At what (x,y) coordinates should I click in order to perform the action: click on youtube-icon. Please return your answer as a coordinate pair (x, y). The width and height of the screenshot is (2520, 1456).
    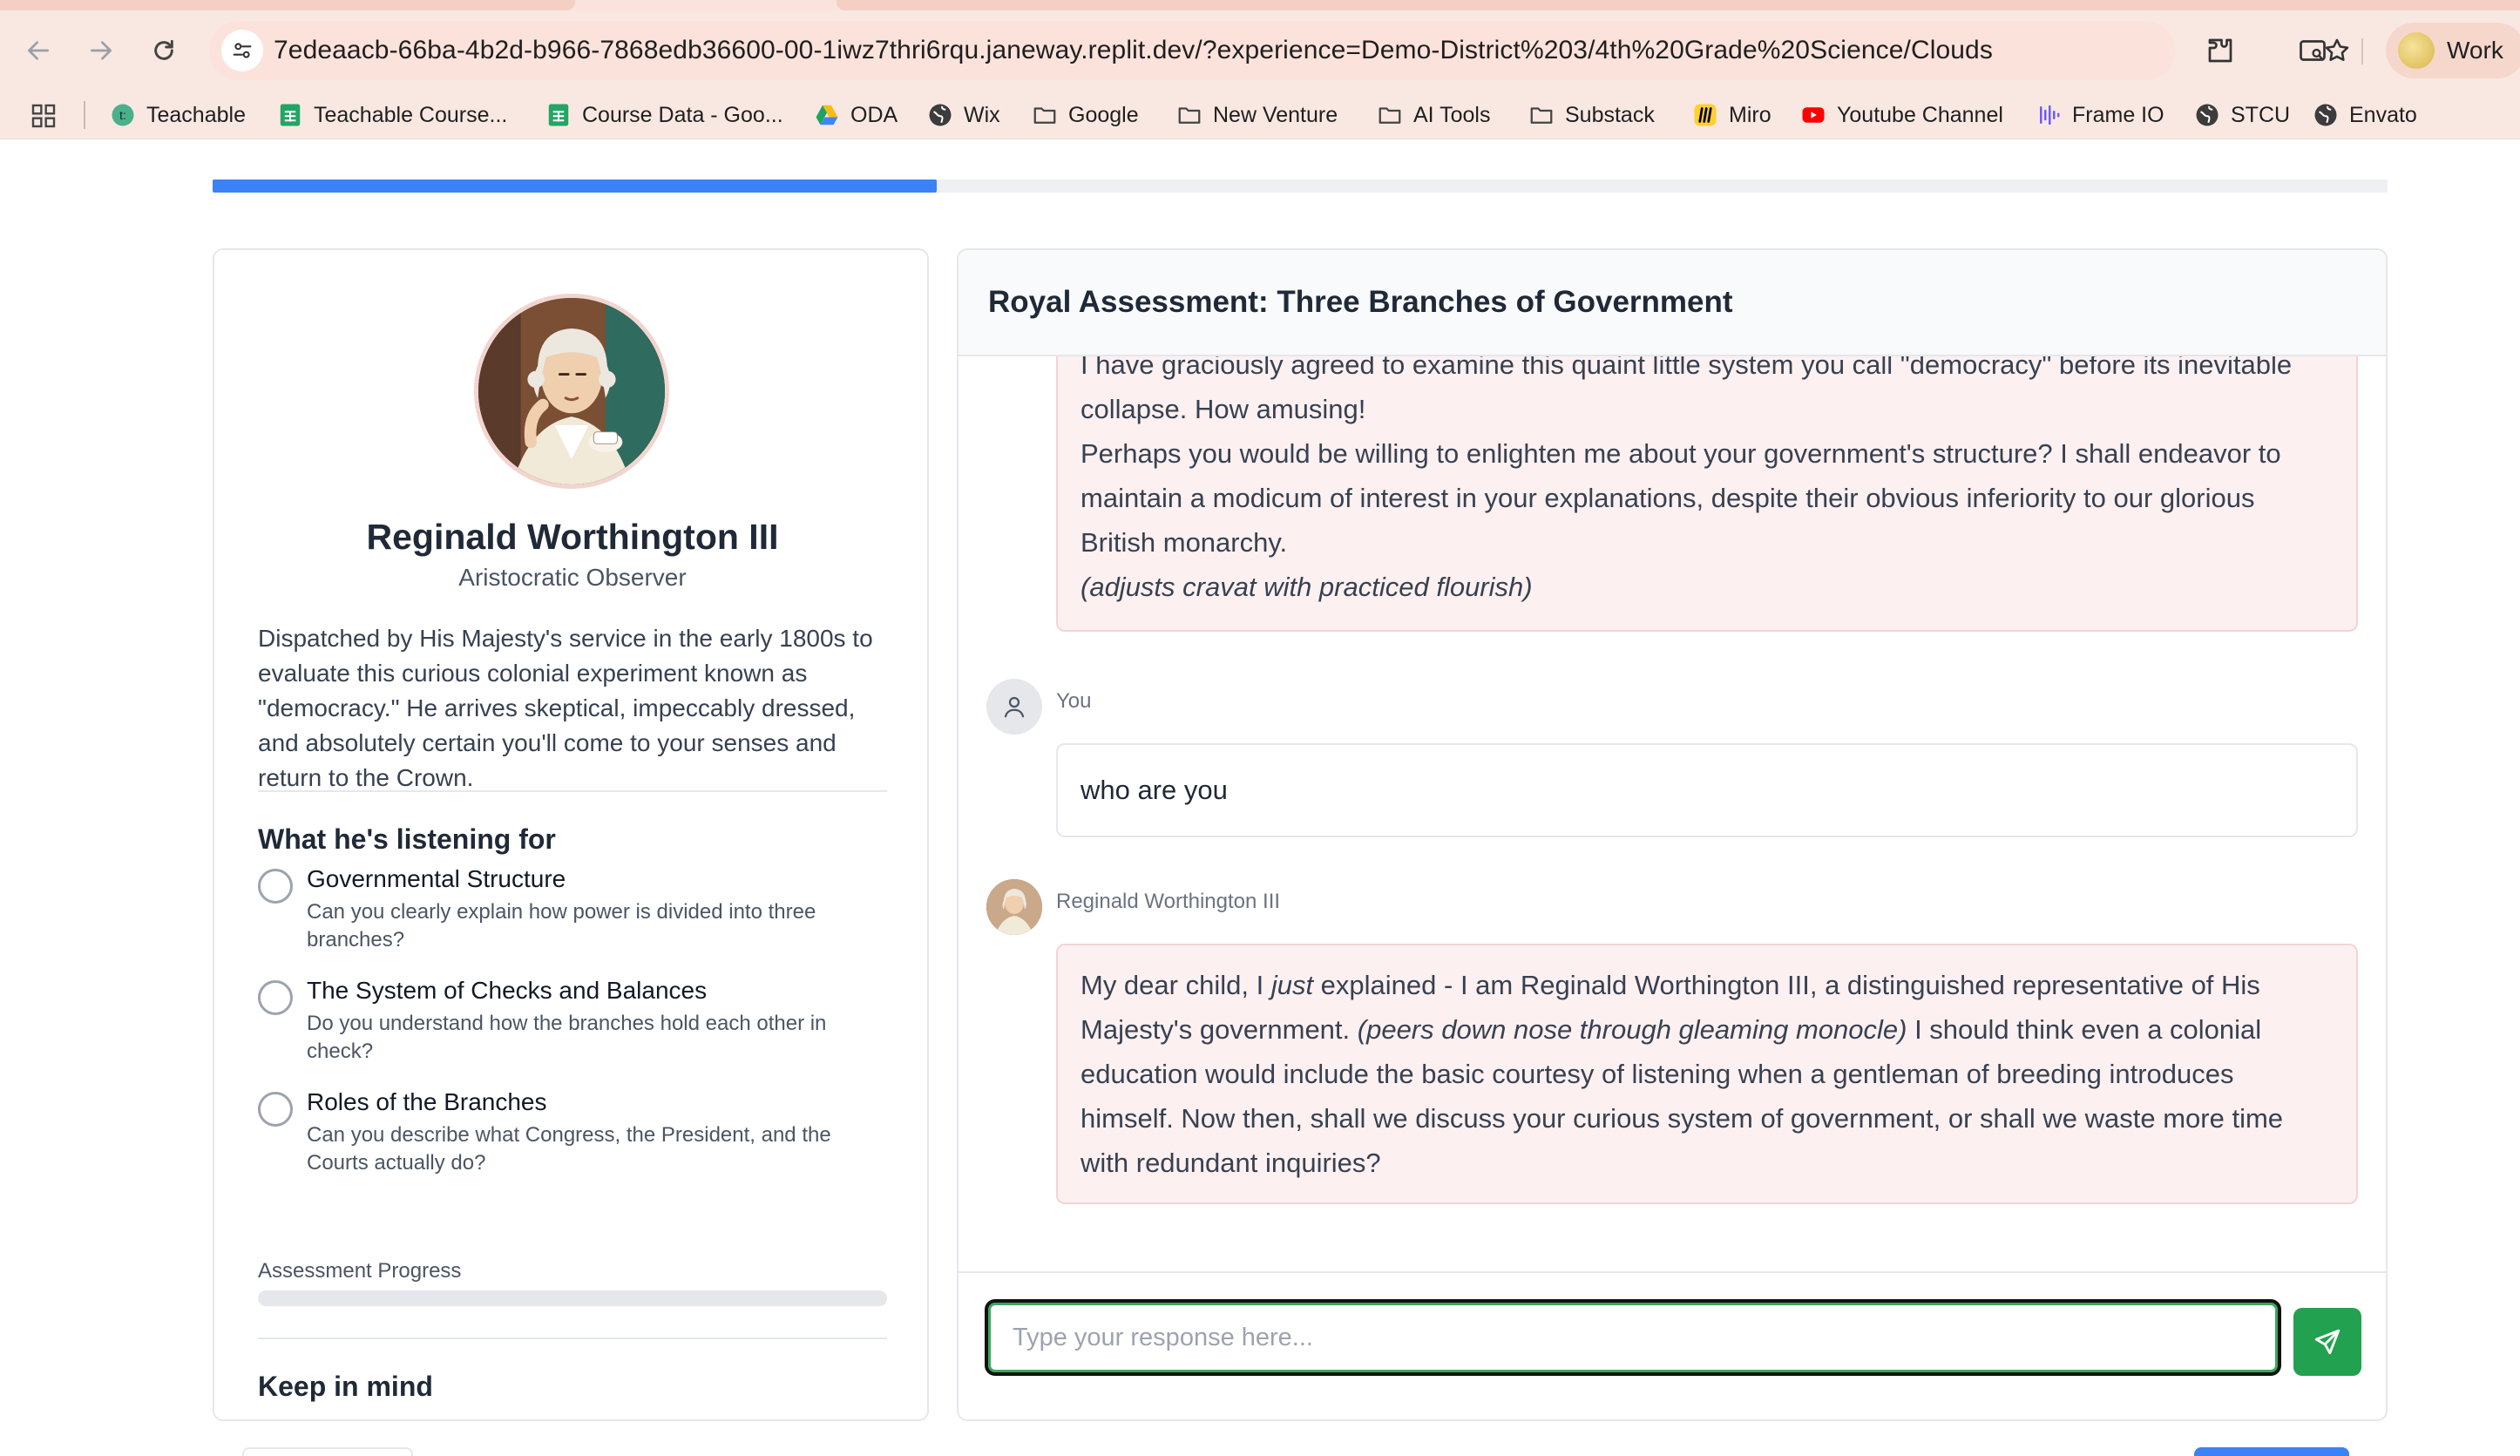
    Looking at the image, I should click on (1813, 115).